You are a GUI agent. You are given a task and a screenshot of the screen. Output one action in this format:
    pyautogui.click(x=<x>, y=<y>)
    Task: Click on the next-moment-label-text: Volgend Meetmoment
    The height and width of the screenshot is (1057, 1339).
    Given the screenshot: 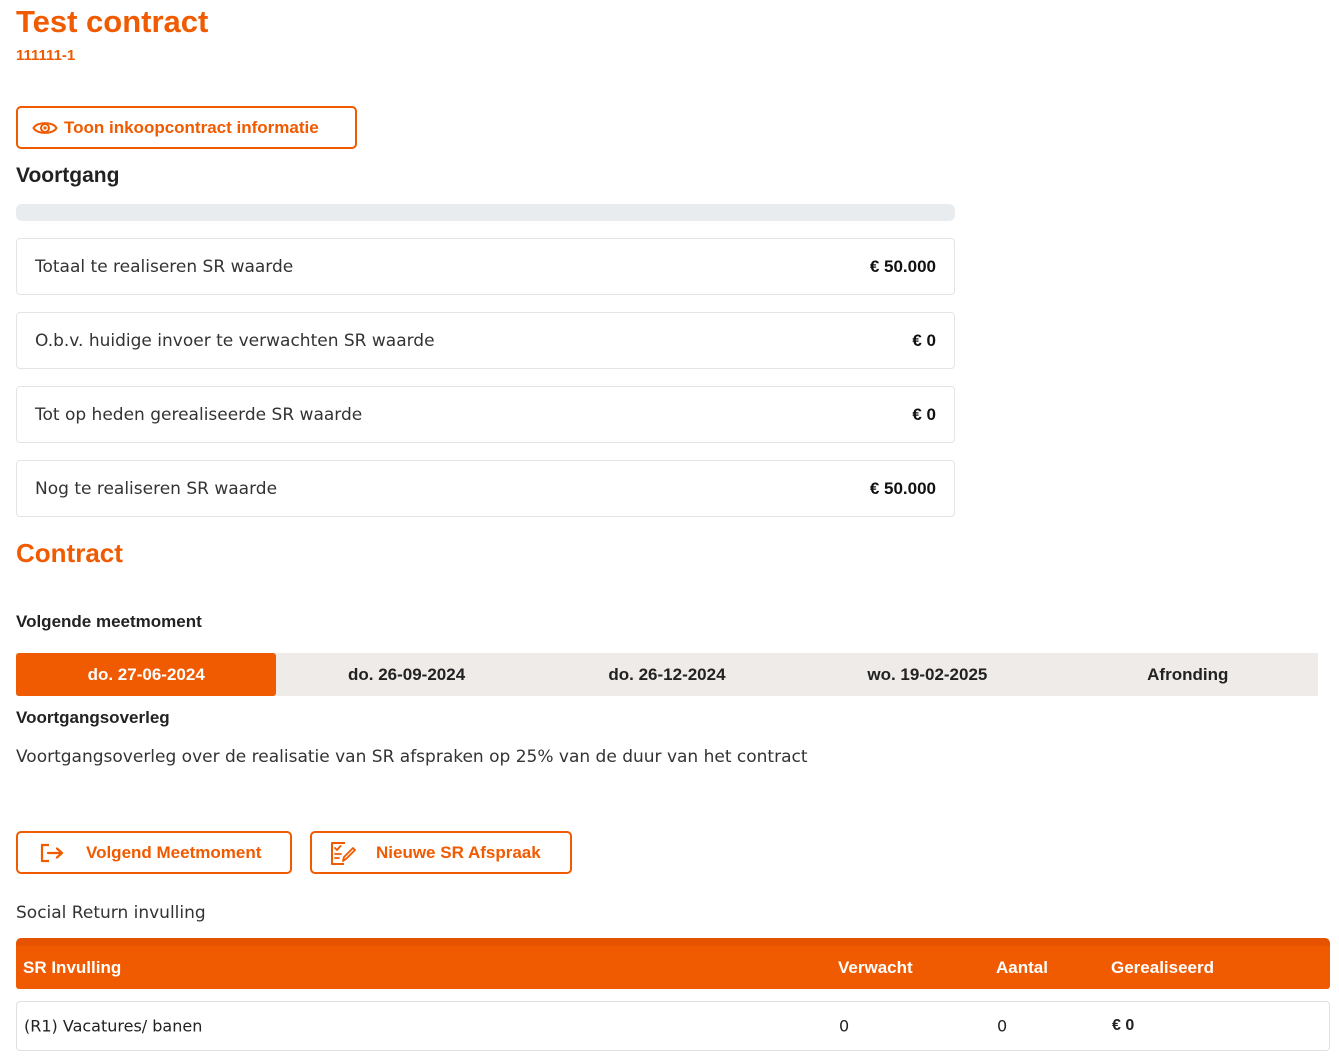 What is the action you would take?
    pyautogui.click(x=174, y=852)
    